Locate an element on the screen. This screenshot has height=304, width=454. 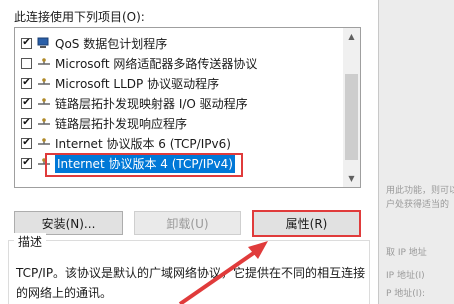
qos-scheduler-icon is located at coordinates (44, 43).